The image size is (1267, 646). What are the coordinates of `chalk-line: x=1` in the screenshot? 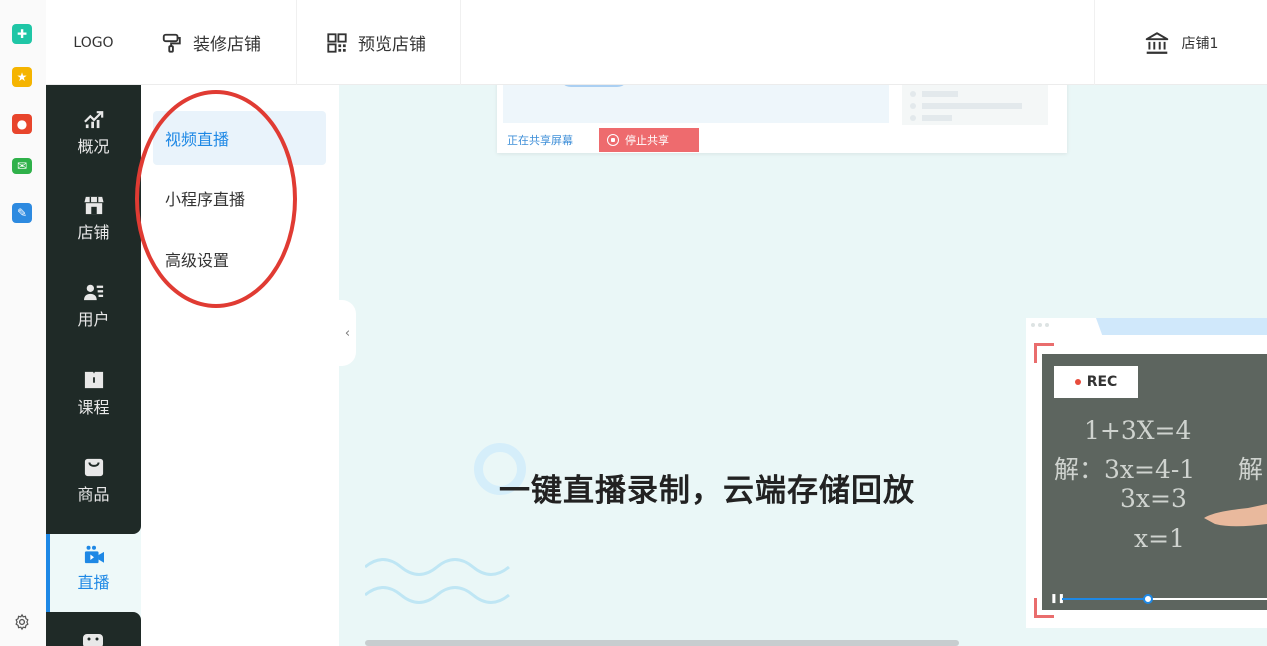 It's located at (1159, 538).